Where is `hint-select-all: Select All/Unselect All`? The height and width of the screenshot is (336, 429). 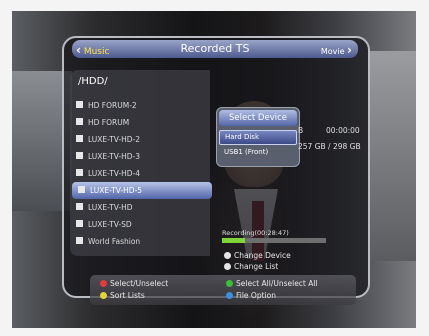
hint-select-all: Select All/Unselect All is located at coordinates (277, 283).